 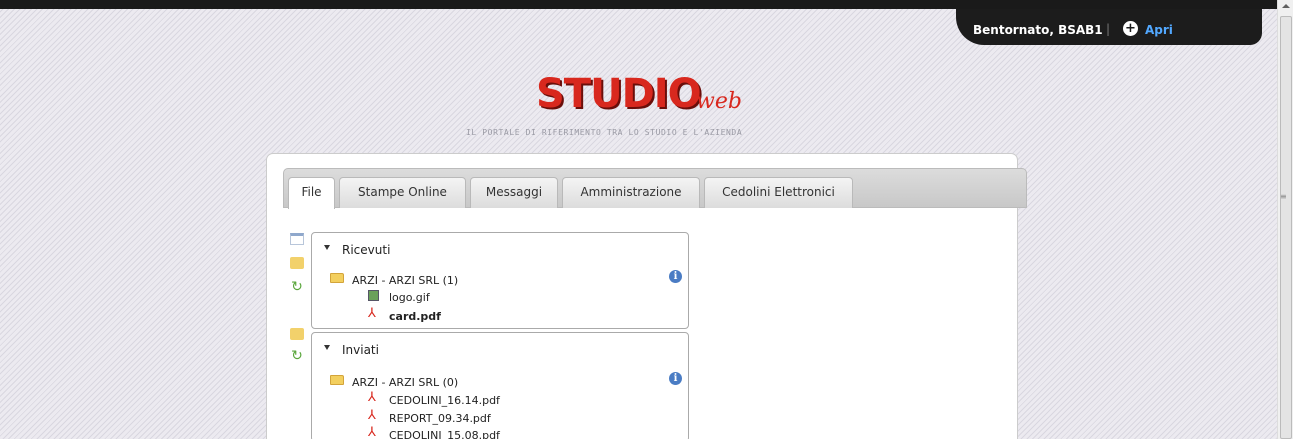 I want to click on welcome-text: Bentornato, BSAB1, so click(x=1038, y=30).